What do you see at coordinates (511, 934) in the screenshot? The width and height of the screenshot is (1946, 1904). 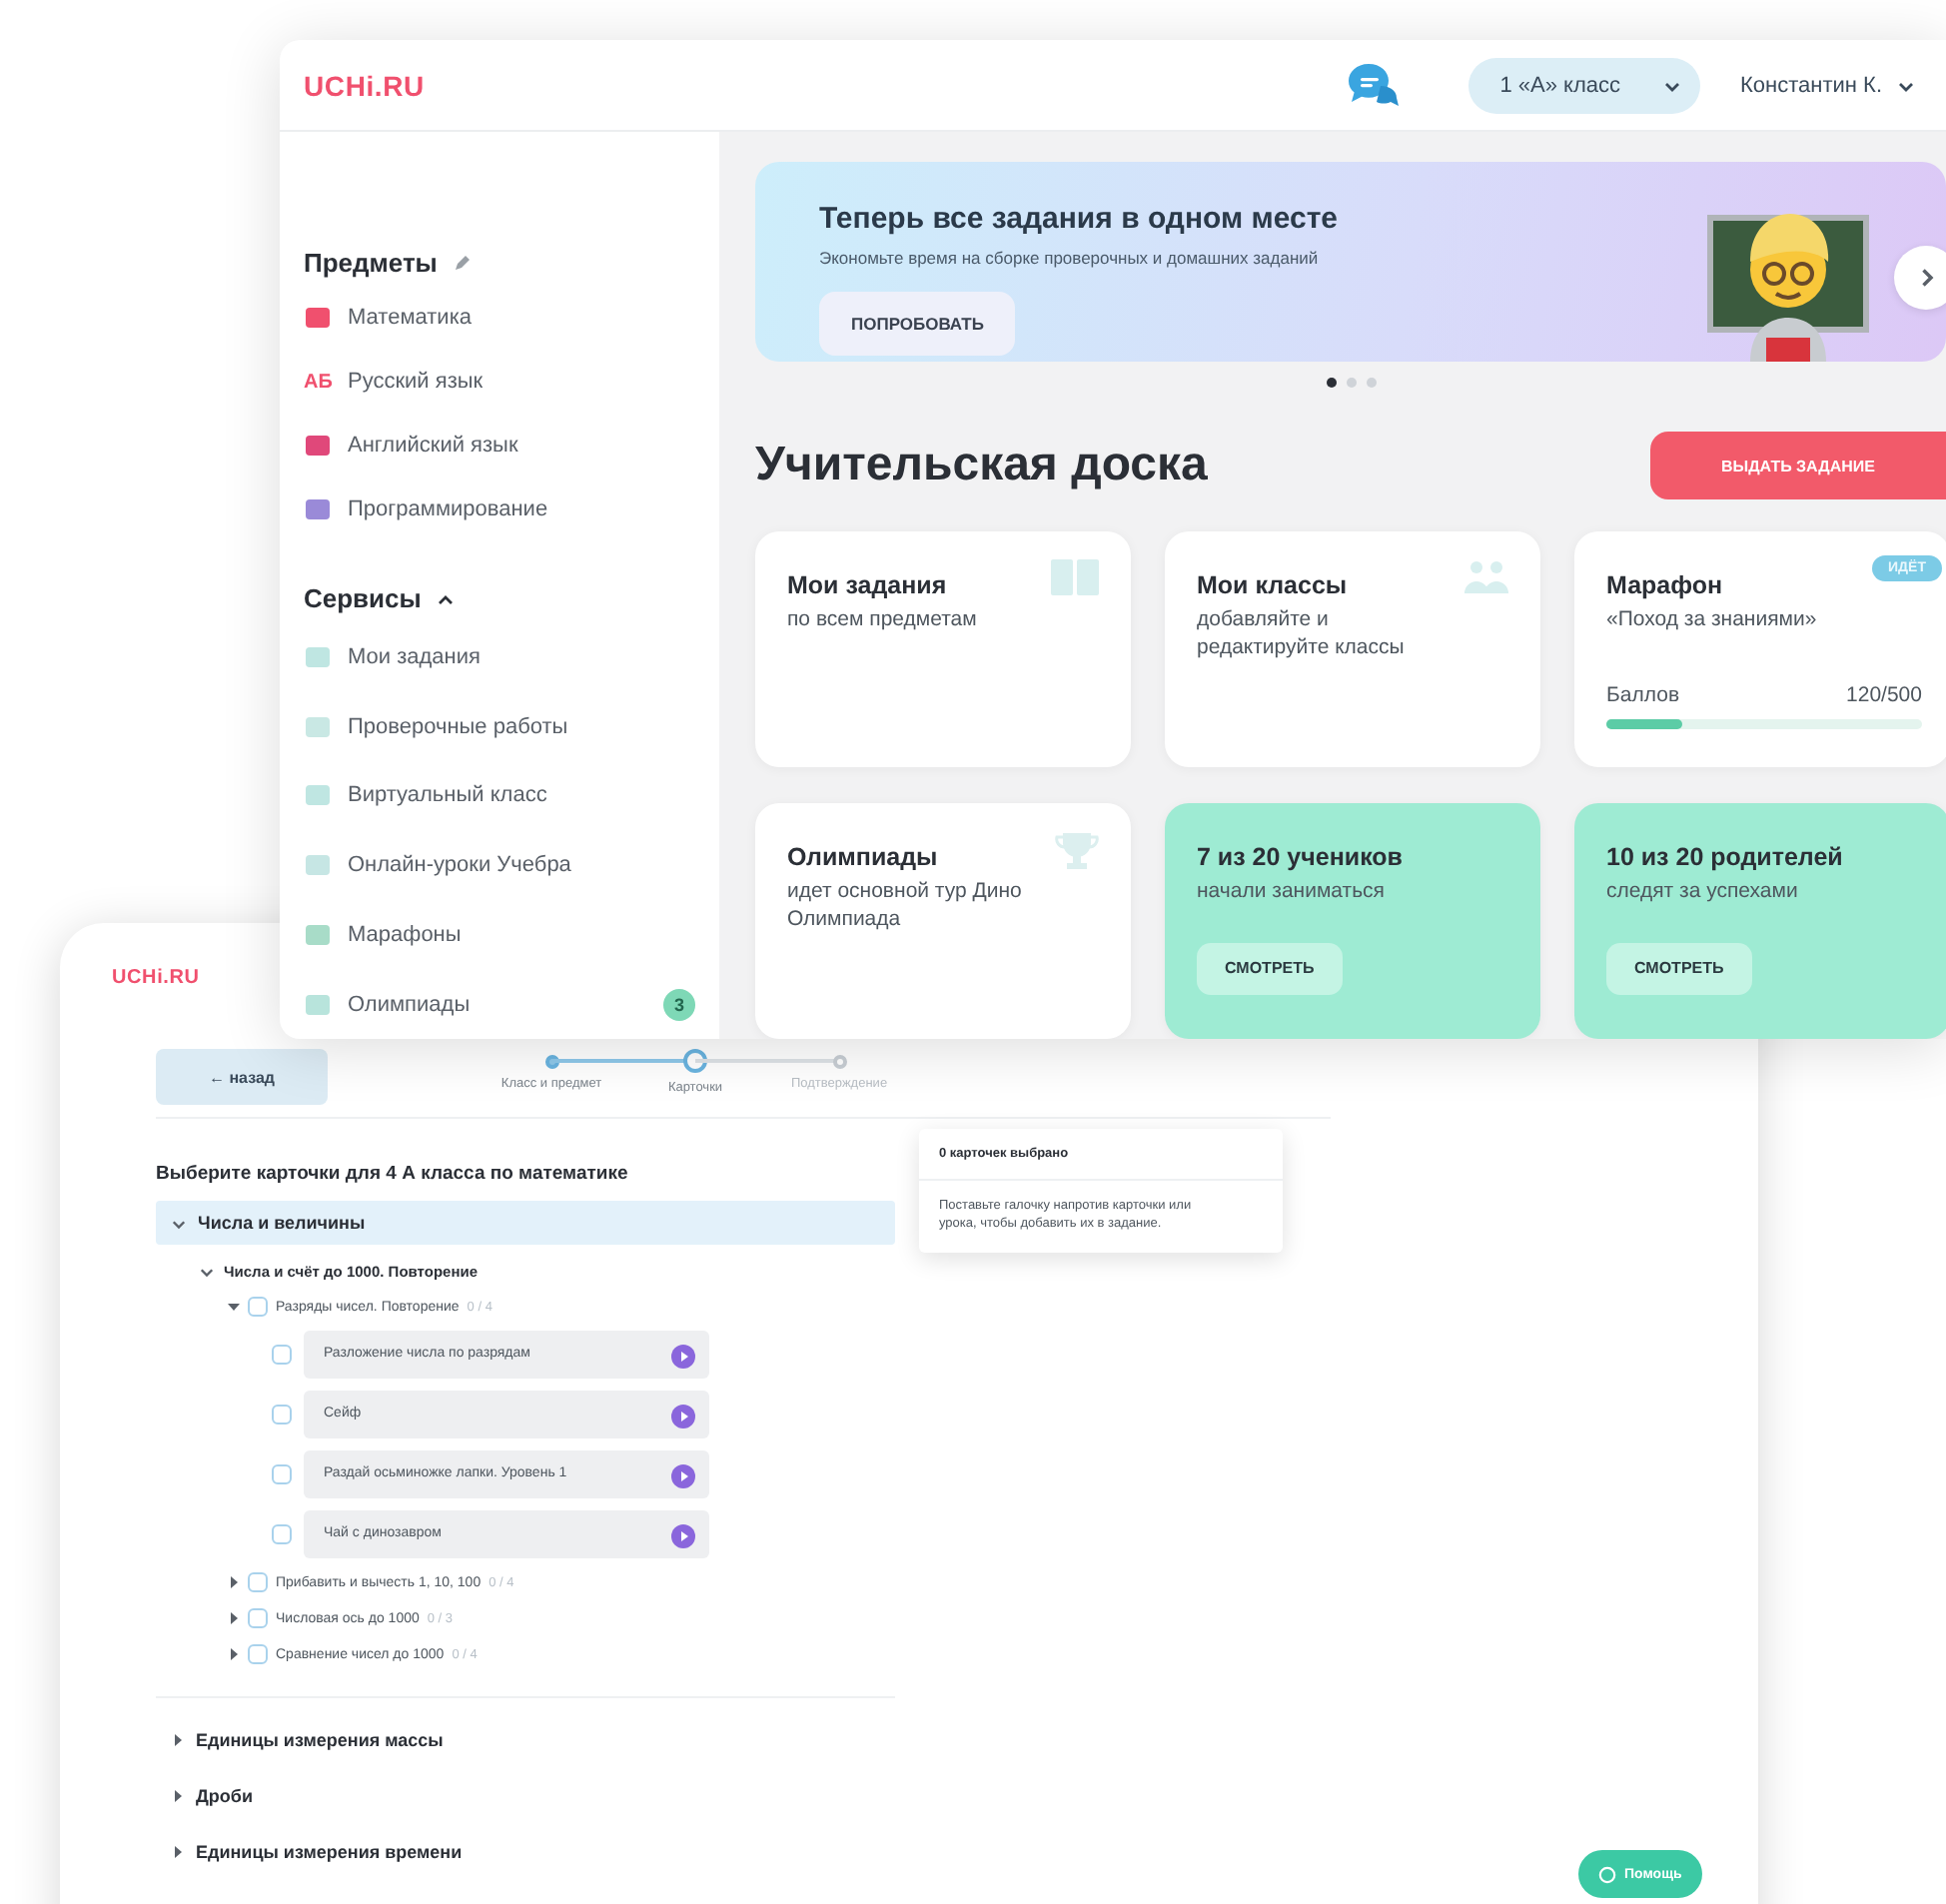 I see `service-link: Марафоны` at bounding box center [511, 934].